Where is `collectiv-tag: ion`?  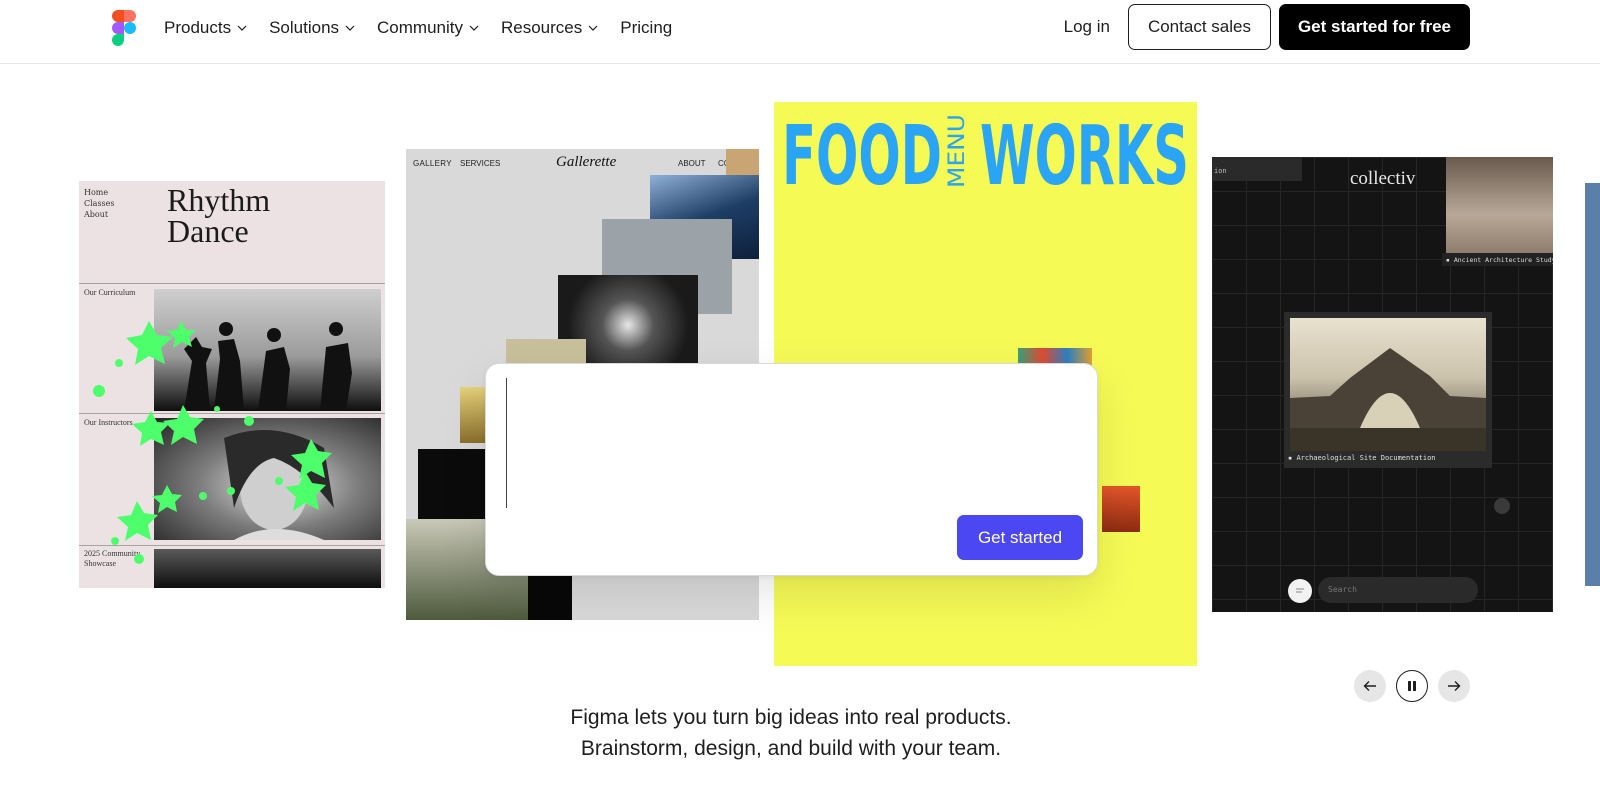 collectiv-tag: ion is located at coordinates (1257, 169).